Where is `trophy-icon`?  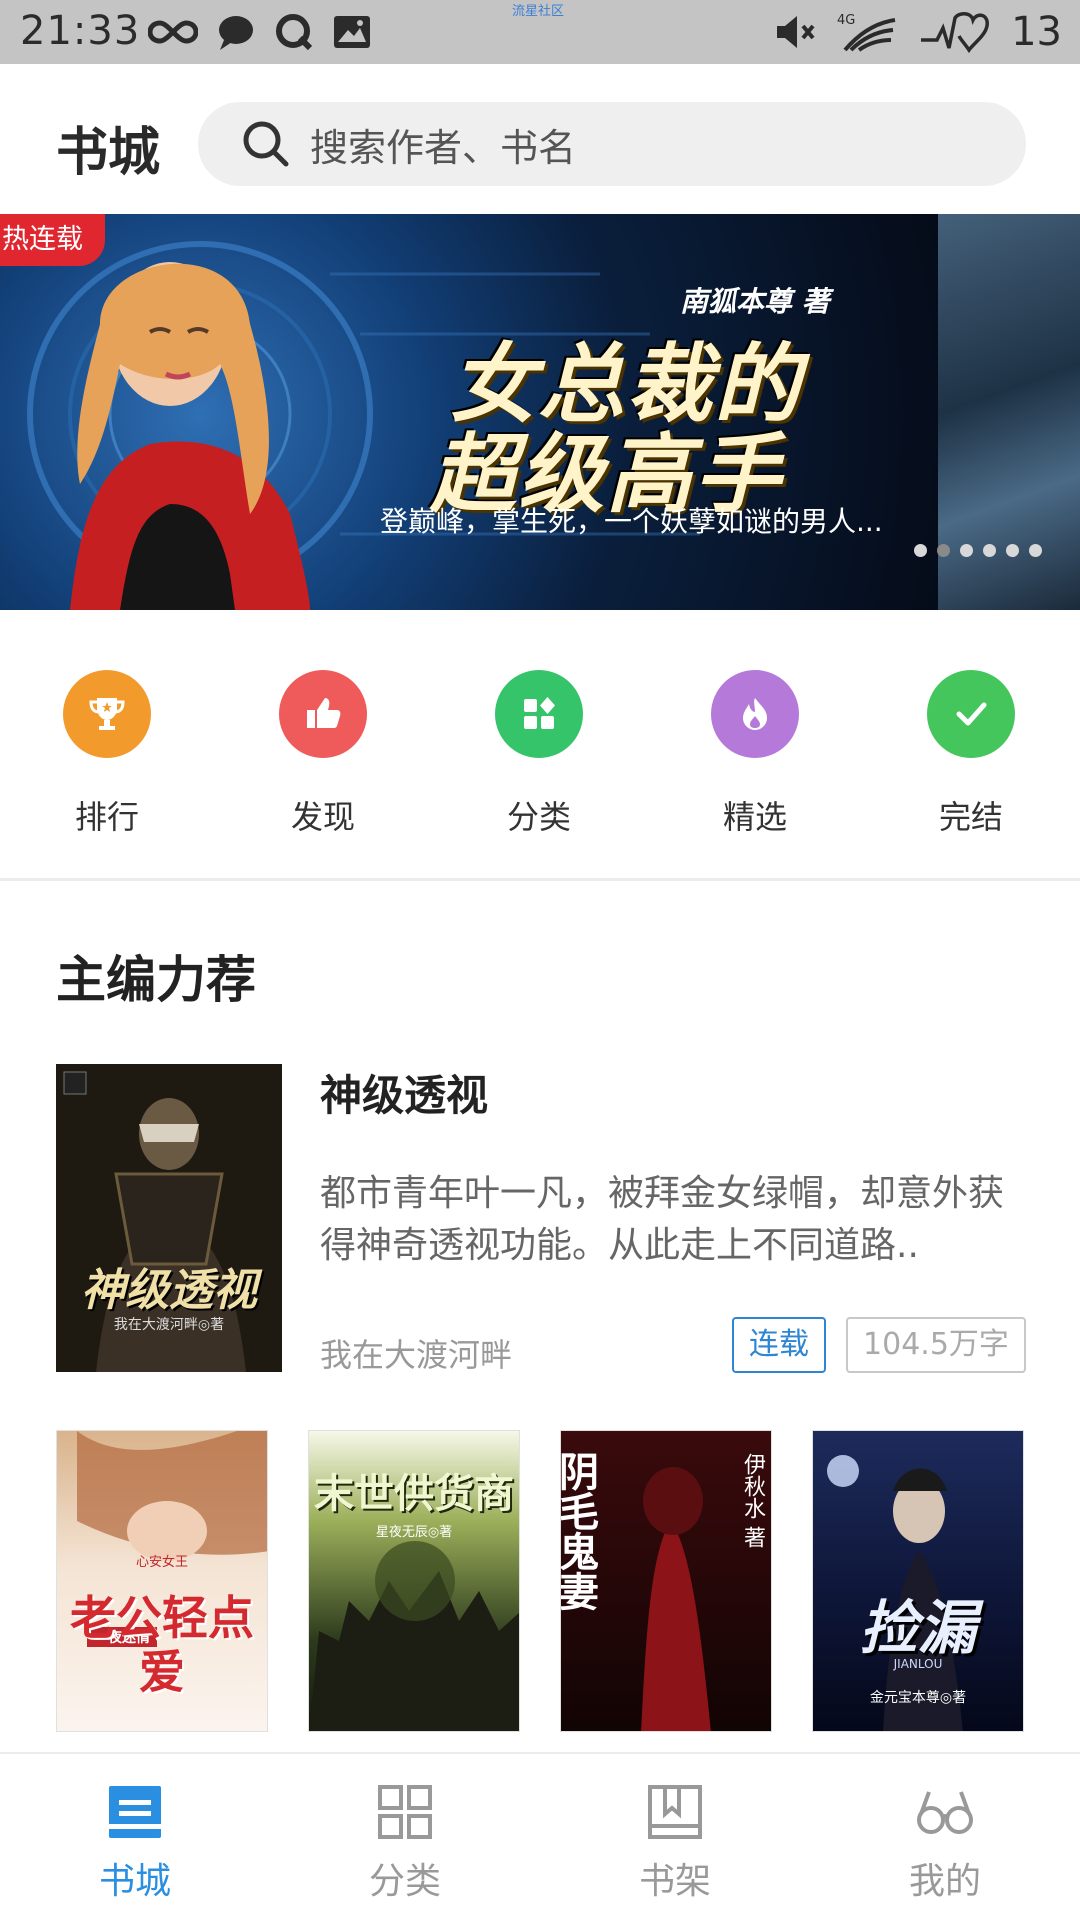 trophy-icon is located at coordinates (107, 714).